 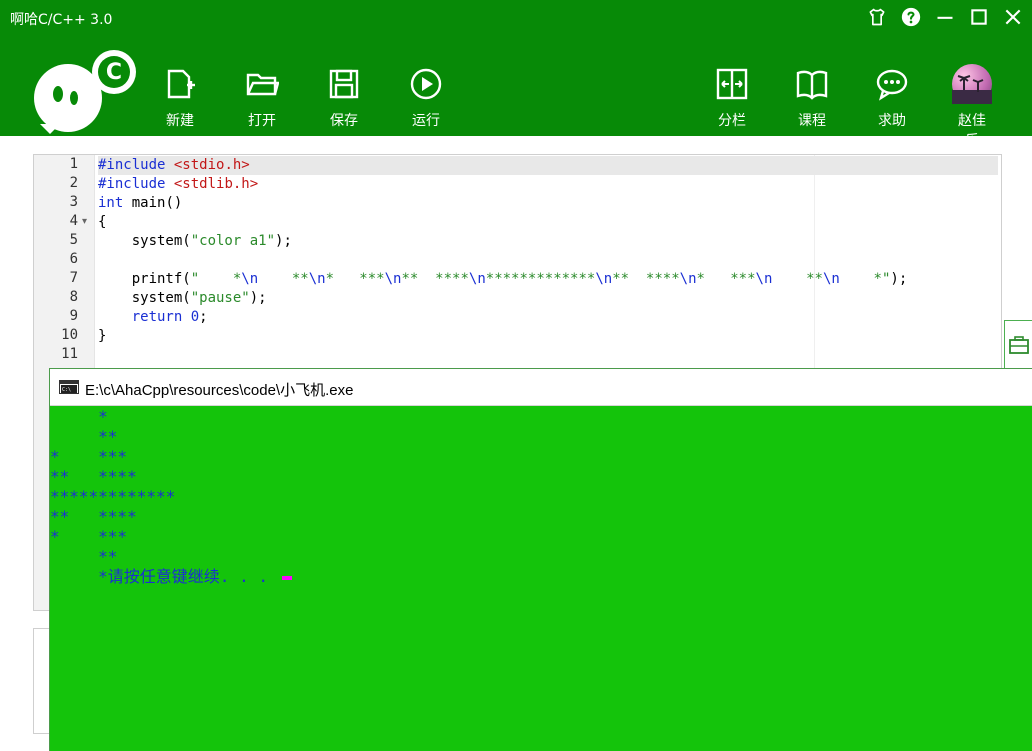 I want to click on line-number: 2, so click(x=73, y=183).